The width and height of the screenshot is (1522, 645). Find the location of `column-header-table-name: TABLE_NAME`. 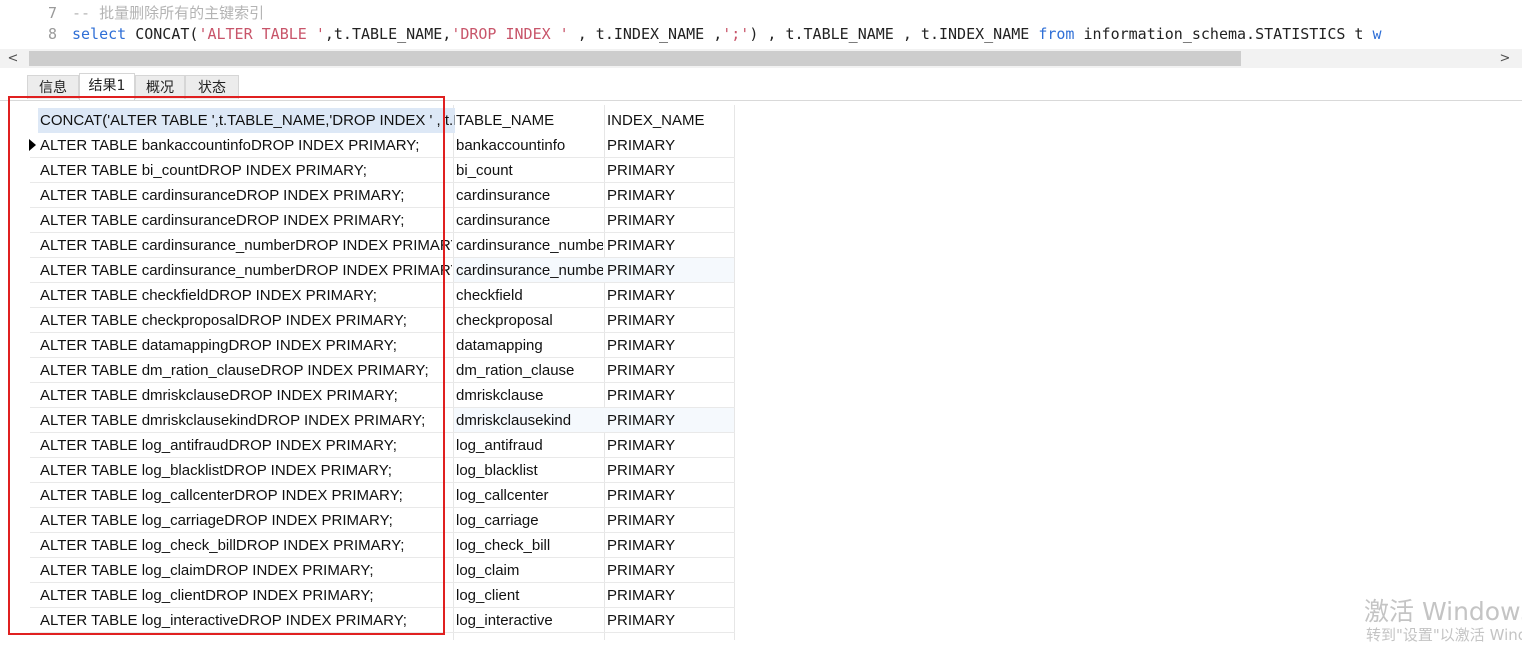

column-header-table-name: TABLE_NAME is located at coordinates (529, 120).